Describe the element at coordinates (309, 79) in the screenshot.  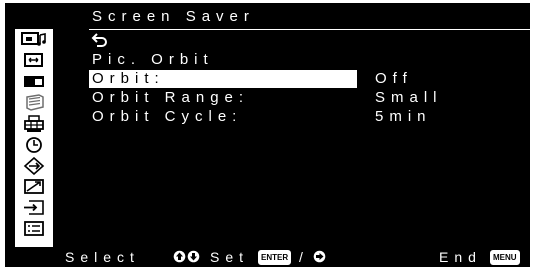
I see `menu-item-orbit: Orbit: Off` at that location.